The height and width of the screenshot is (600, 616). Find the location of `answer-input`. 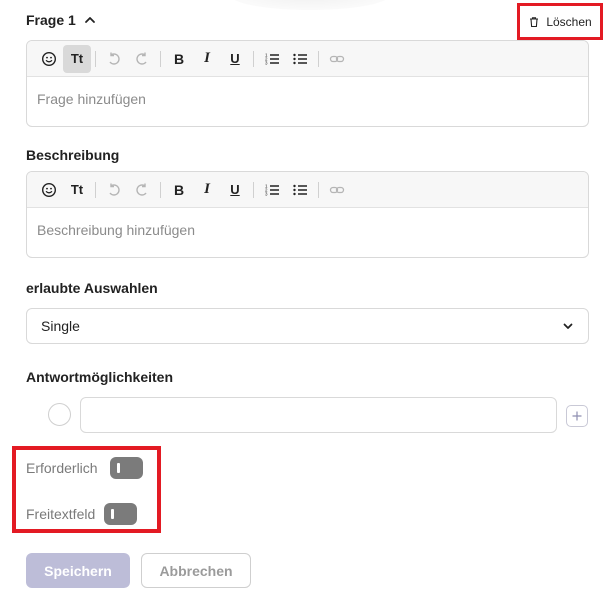

answer-input is located at coordinates (318, 415).